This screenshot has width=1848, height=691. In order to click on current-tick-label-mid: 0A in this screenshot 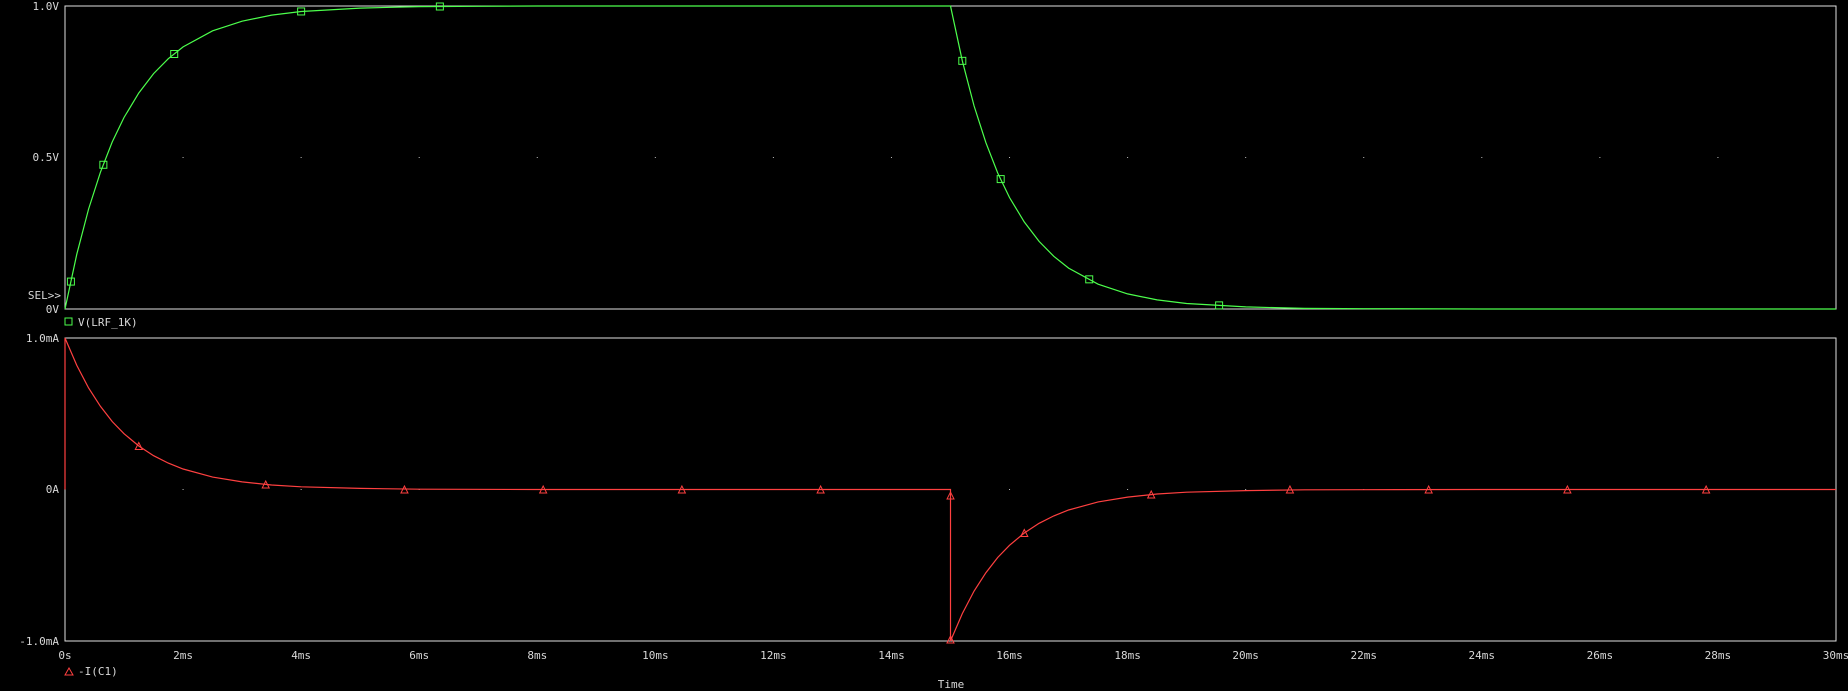, I will do `click(53, 489)`.